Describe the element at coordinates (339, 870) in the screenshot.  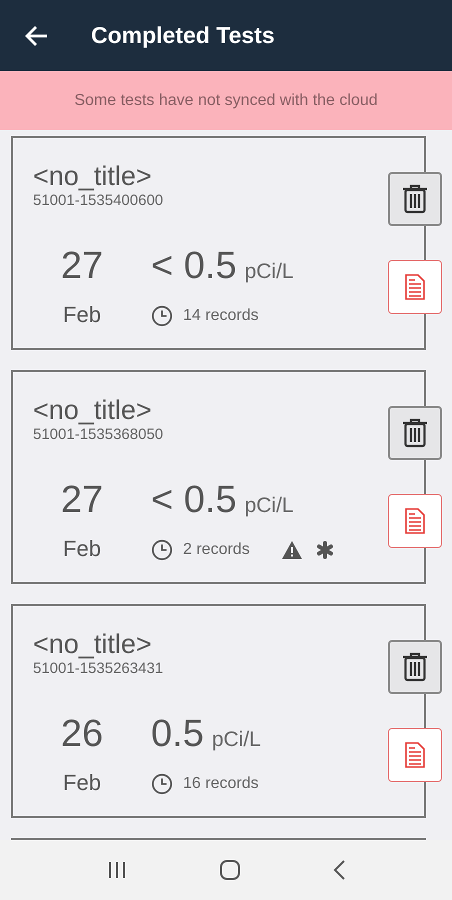
I see `back-icon` at that location.